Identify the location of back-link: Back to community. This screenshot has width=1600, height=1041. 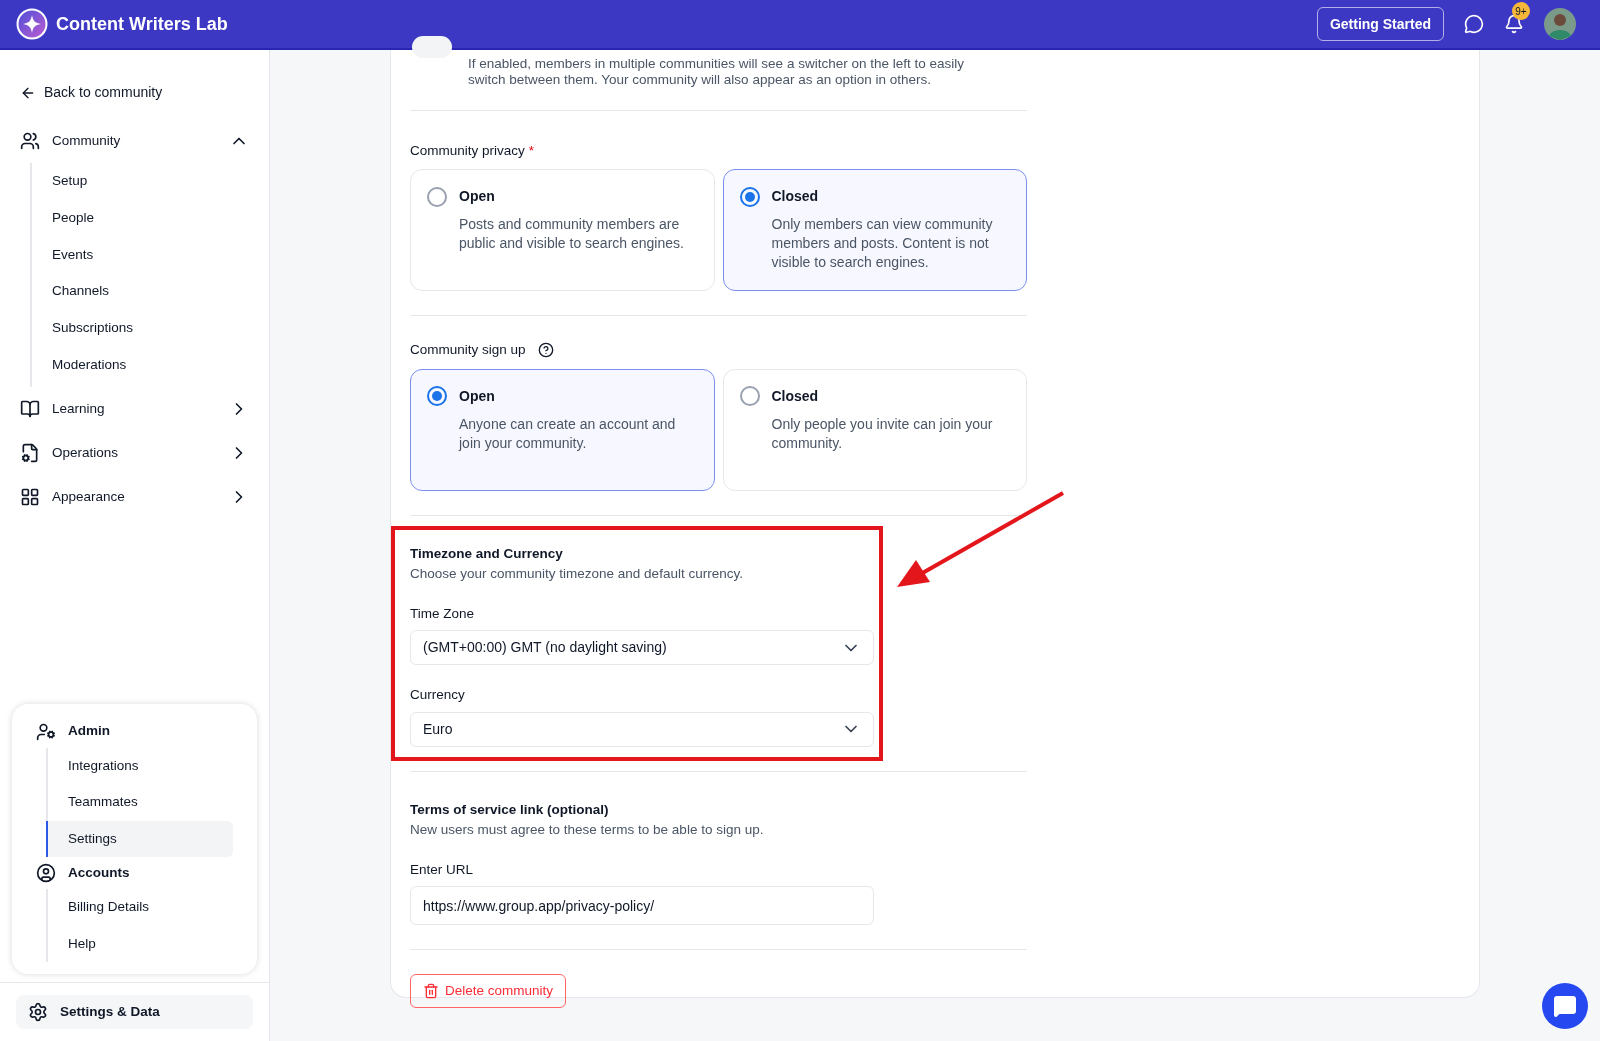
(144, 92).